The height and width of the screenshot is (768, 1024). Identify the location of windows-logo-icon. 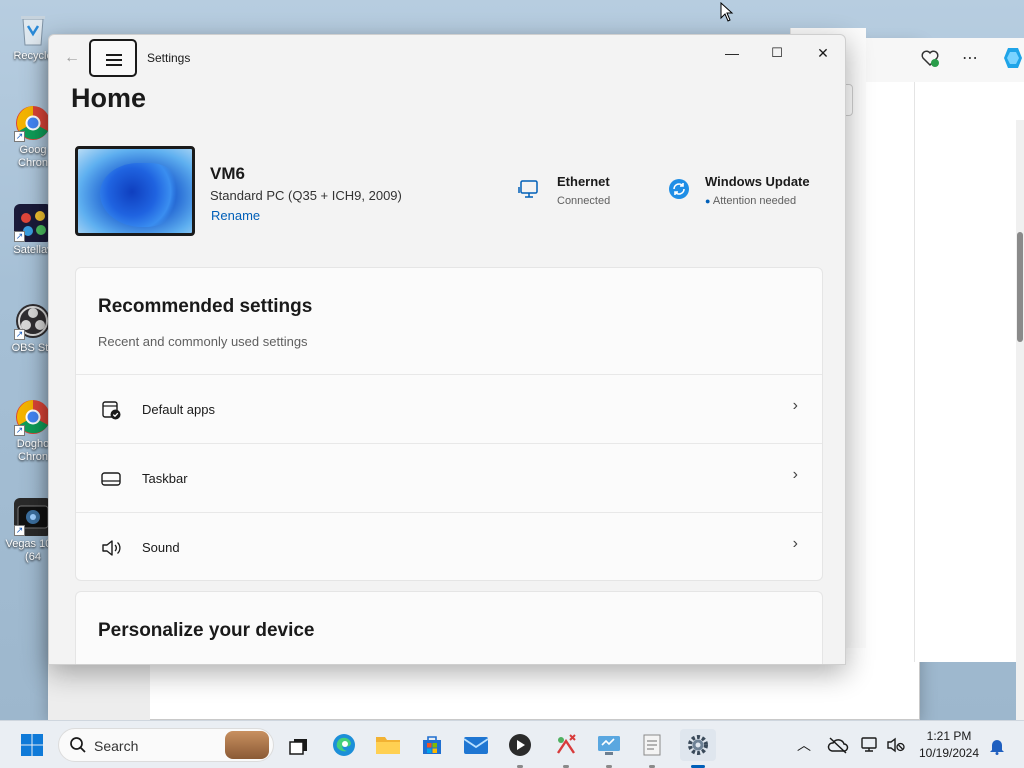
(32, 745).